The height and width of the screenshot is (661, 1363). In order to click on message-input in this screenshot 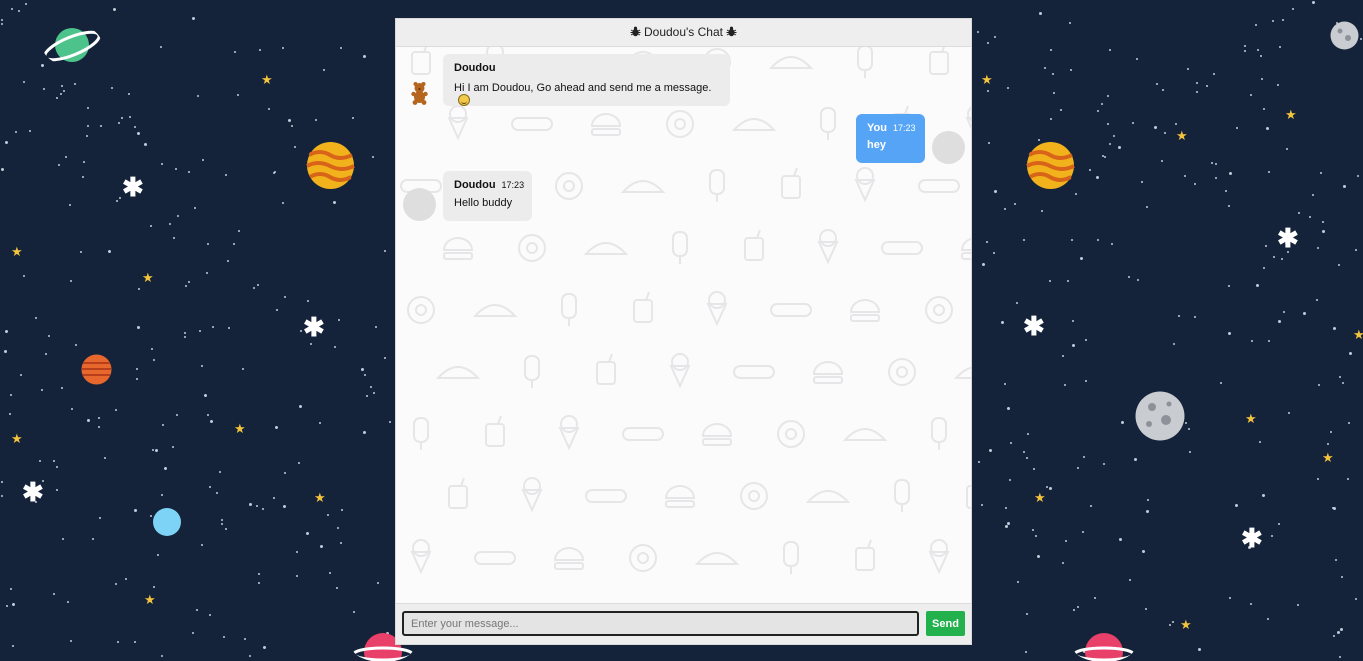, I will do `click(660, 623)`.